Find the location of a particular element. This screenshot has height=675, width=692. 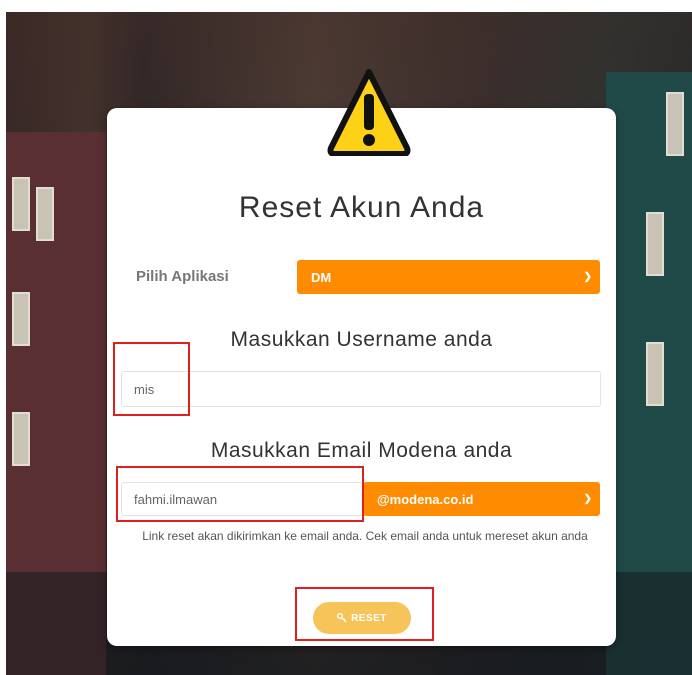

page-title: Reset Akun Anda is located at coordinates (361, 207).